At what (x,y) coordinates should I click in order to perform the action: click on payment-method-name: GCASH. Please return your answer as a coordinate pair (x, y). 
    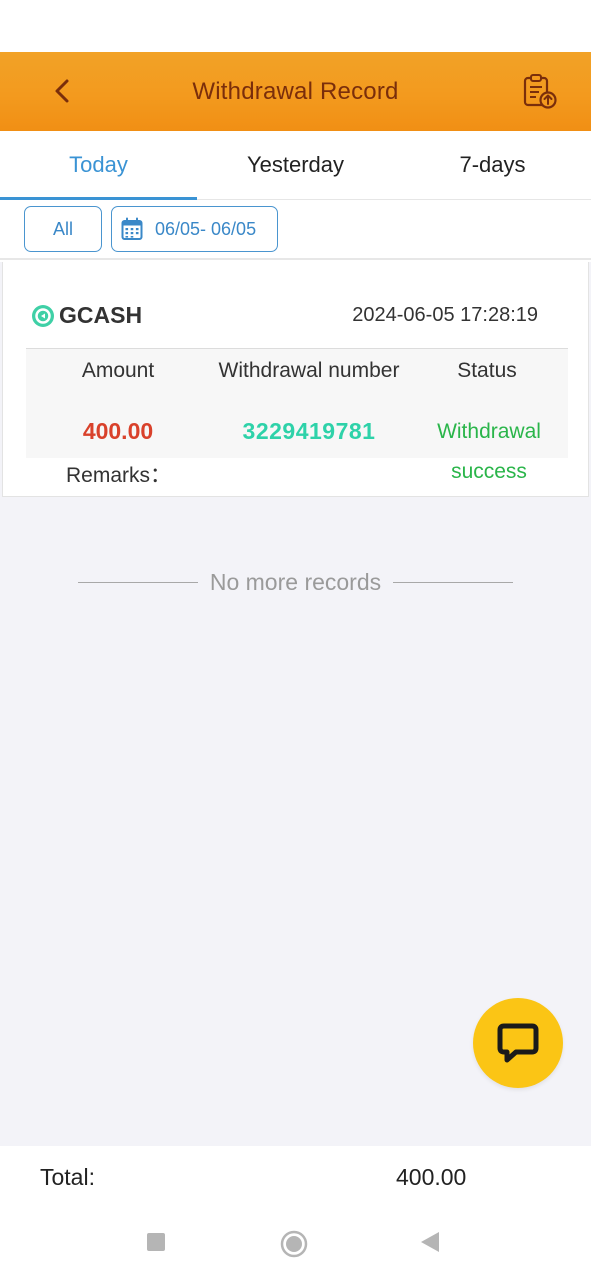
    Looking at the image, I should click on (101, 315).